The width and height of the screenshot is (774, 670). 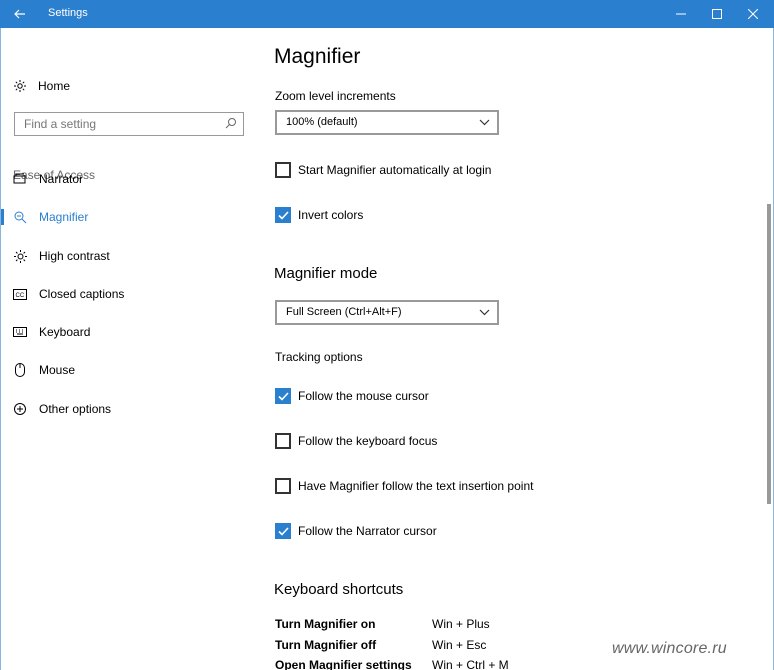 I want to click on minimize-icon, so click(x=681, y=14).